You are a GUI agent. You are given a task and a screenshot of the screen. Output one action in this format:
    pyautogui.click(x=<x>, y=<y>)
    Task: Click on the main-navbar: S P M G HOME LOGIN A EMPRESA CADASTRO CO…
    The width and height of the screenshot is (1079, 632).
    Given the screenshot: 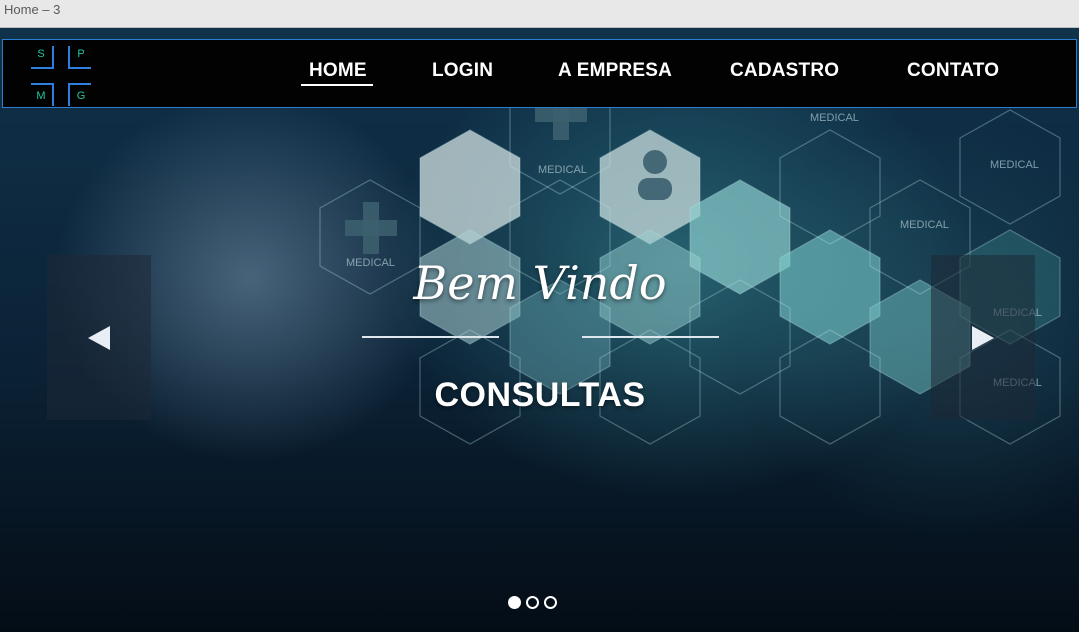 What is the action you would take?
    pyautogui.click(x=539, y=73)
    